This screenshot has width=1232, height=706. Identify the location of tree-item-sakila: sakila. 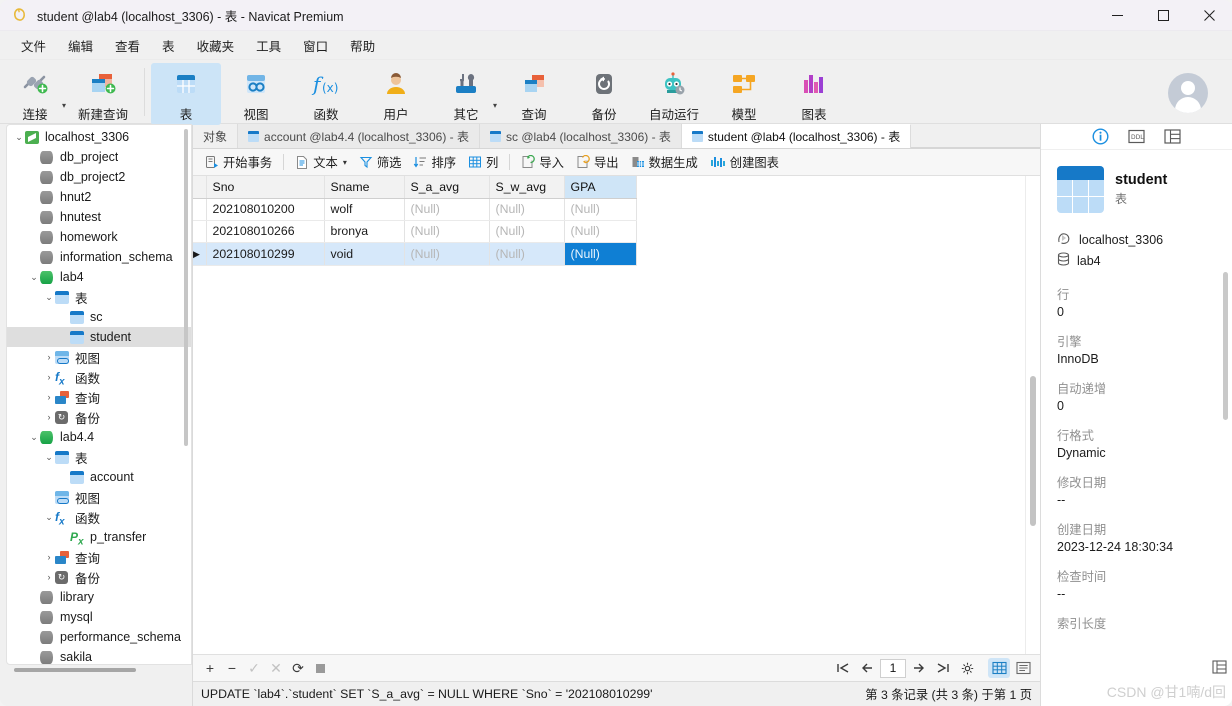
(99, 655).